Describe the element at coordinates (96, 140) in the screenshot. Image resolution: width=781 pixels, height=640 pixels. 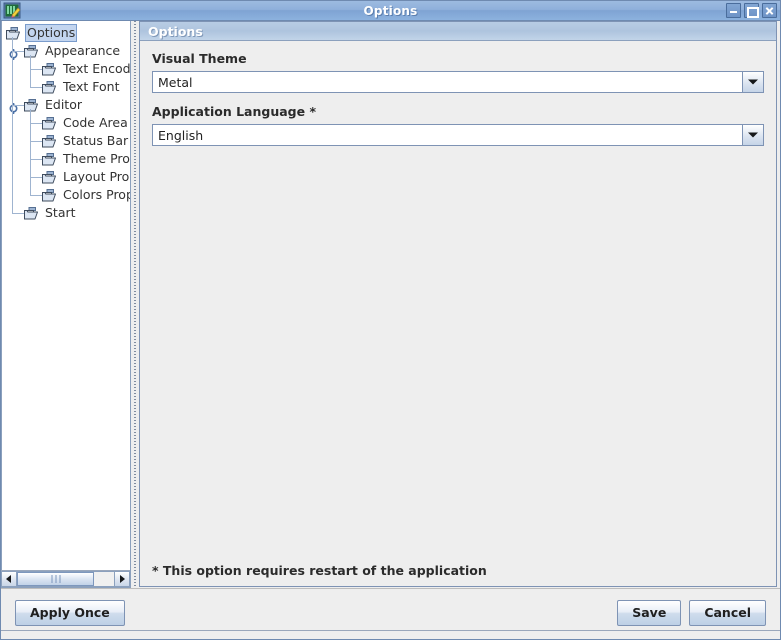
I see `tree-item-label: Status Bar` at that location.